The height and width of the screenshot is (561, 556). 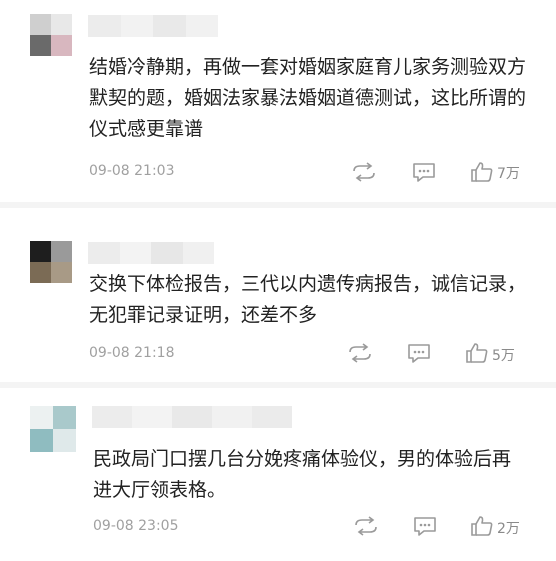 I want to click on comment-text: 交换下体检报告，三代以内遗传病报告，诚信记录，无犯罪记录证明，还差不多, so click(x=308, y=299).